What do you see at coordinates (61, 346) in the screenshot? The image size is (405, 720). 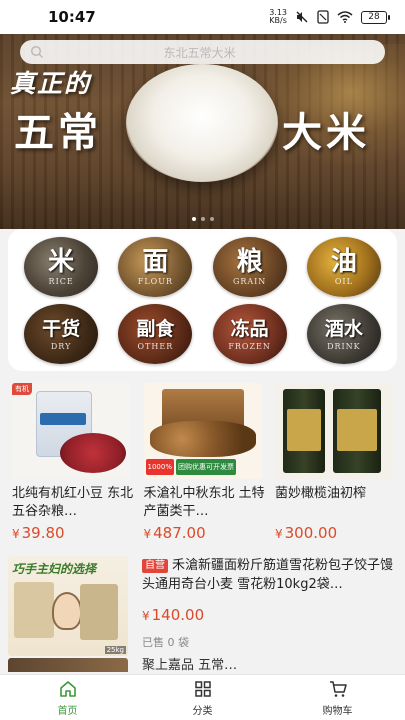 I see `category-en-label: DRY` at bounding box center [61, 346].